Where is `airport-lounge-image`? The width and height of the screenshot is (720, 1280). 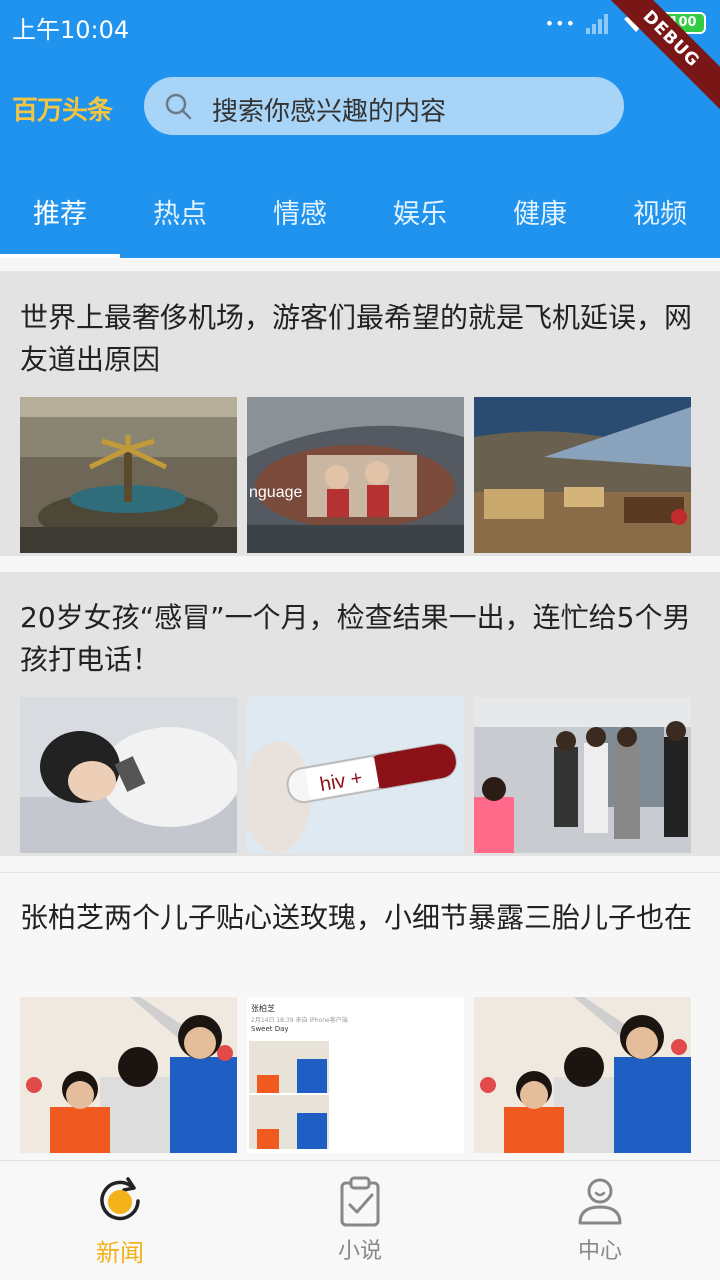 airport-lounge-image is located at coordinates (582, 475).